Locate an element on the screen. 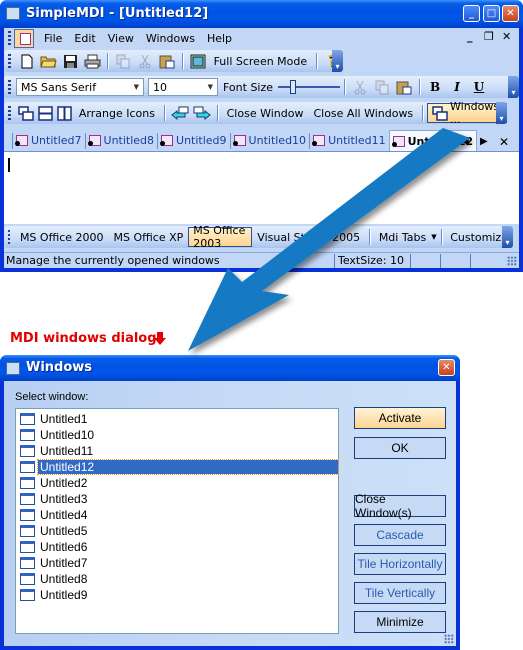 The width and height of the screenshot is (523, 650). status-message: Manage the currently opened windows is located at coordinates (113, 260).